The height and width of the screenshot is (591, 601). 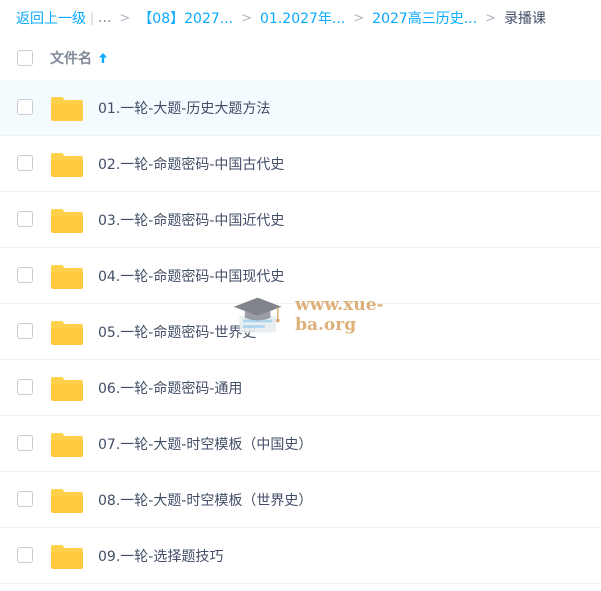 What do you see at coordinates (300, 388) in the screenshot?
I see `list-item: 06.一轮-命题密码-通用` at bounding box center [300, 388].